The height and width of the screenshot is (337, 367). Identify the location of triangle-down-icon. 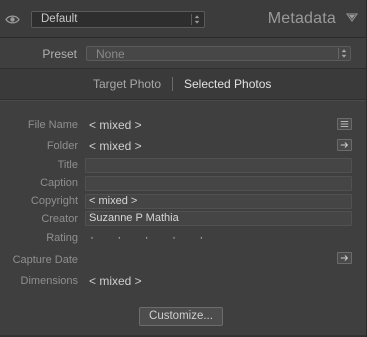
(352, 18).